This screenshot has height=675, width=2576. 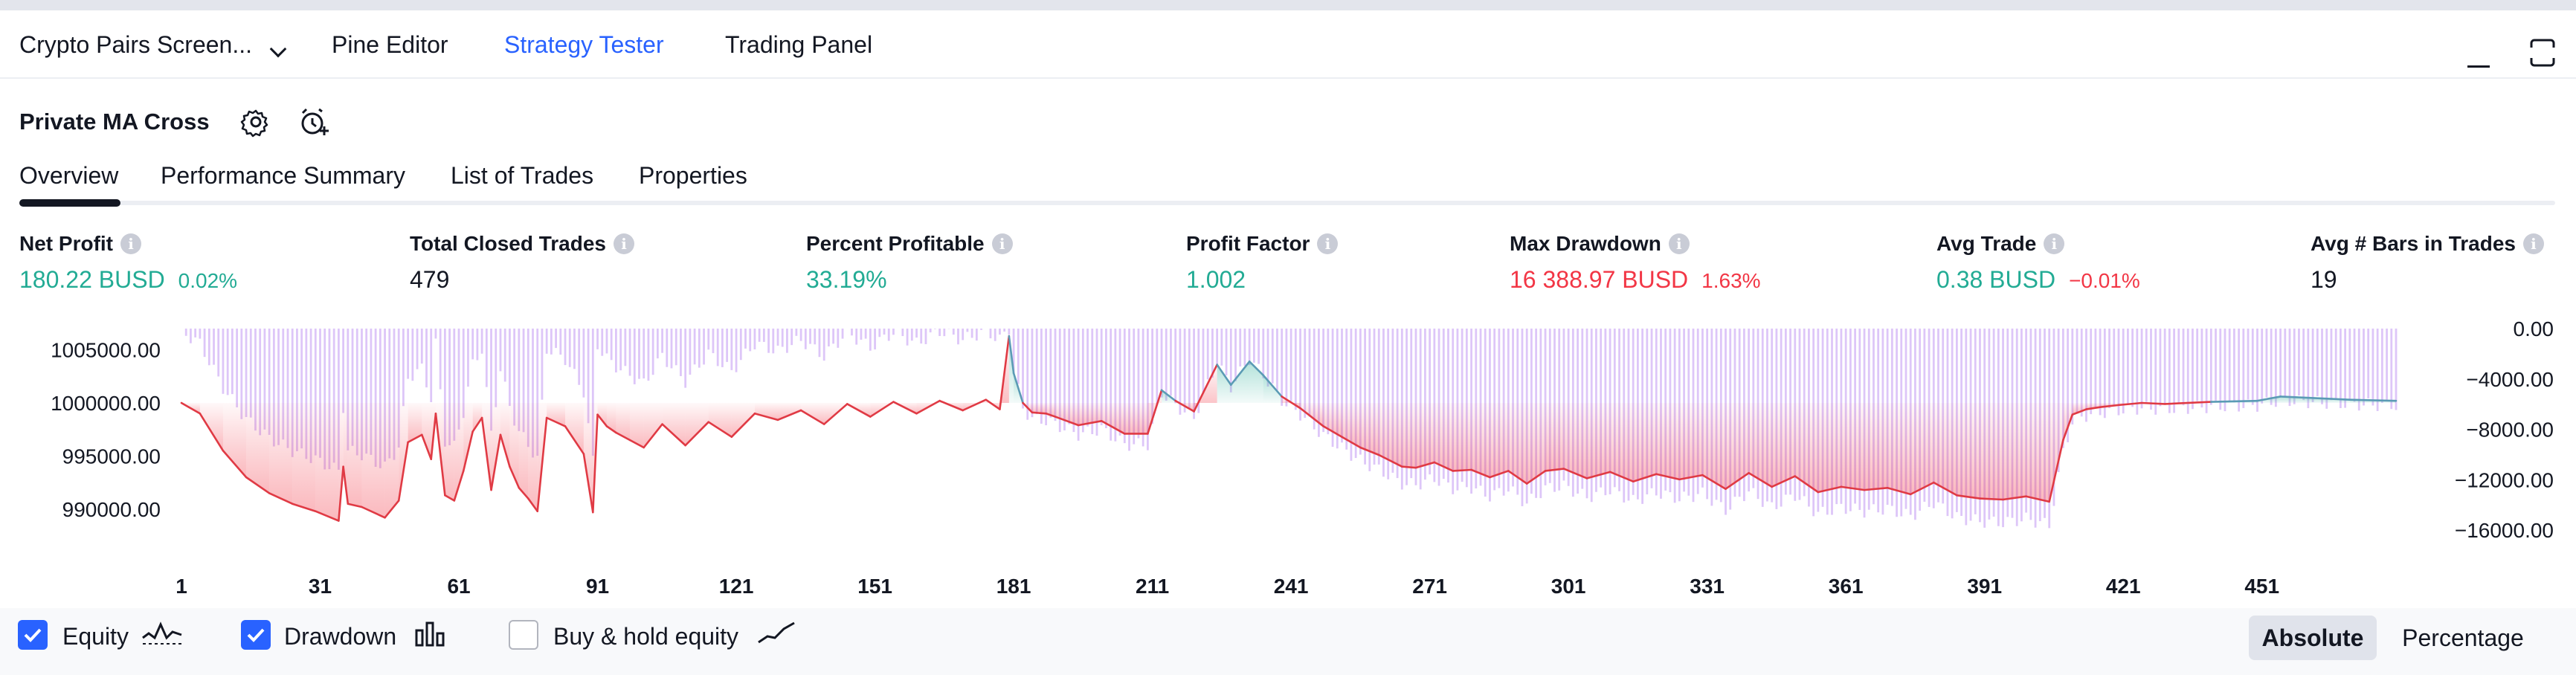 What do you see at coordinates (909, 263) in the screenshot?
I see `metric-percent-profitable: Percent Profitable i 33.19%` at bounding box center [909, 263].